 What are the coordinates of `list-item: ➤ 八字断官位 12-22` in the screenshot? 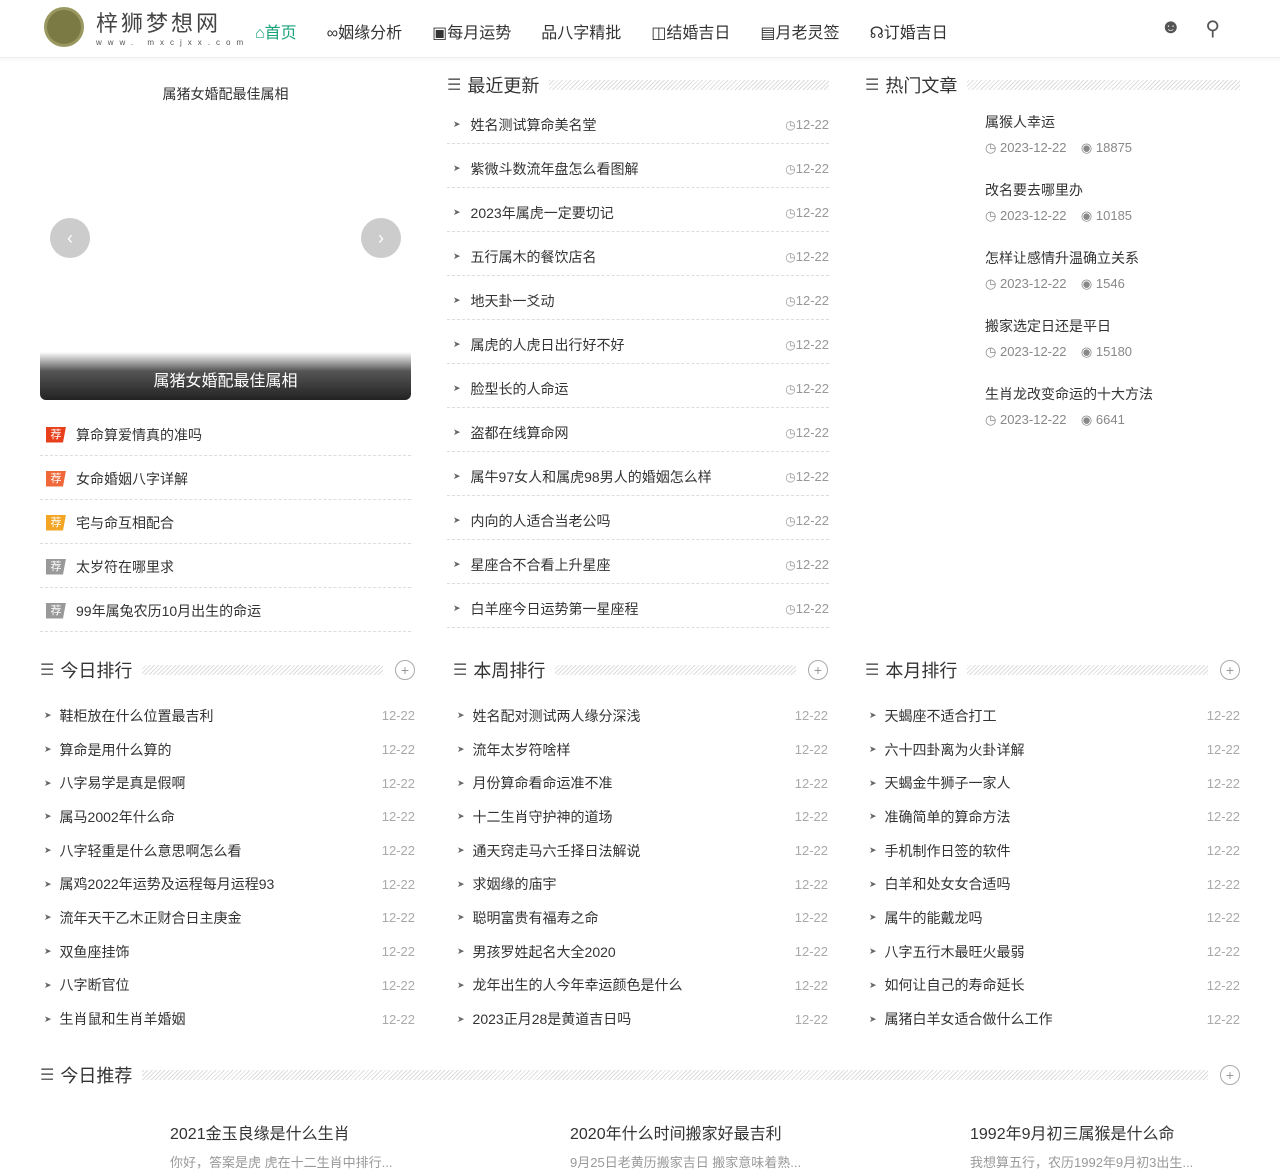 It's located at (227, 986).